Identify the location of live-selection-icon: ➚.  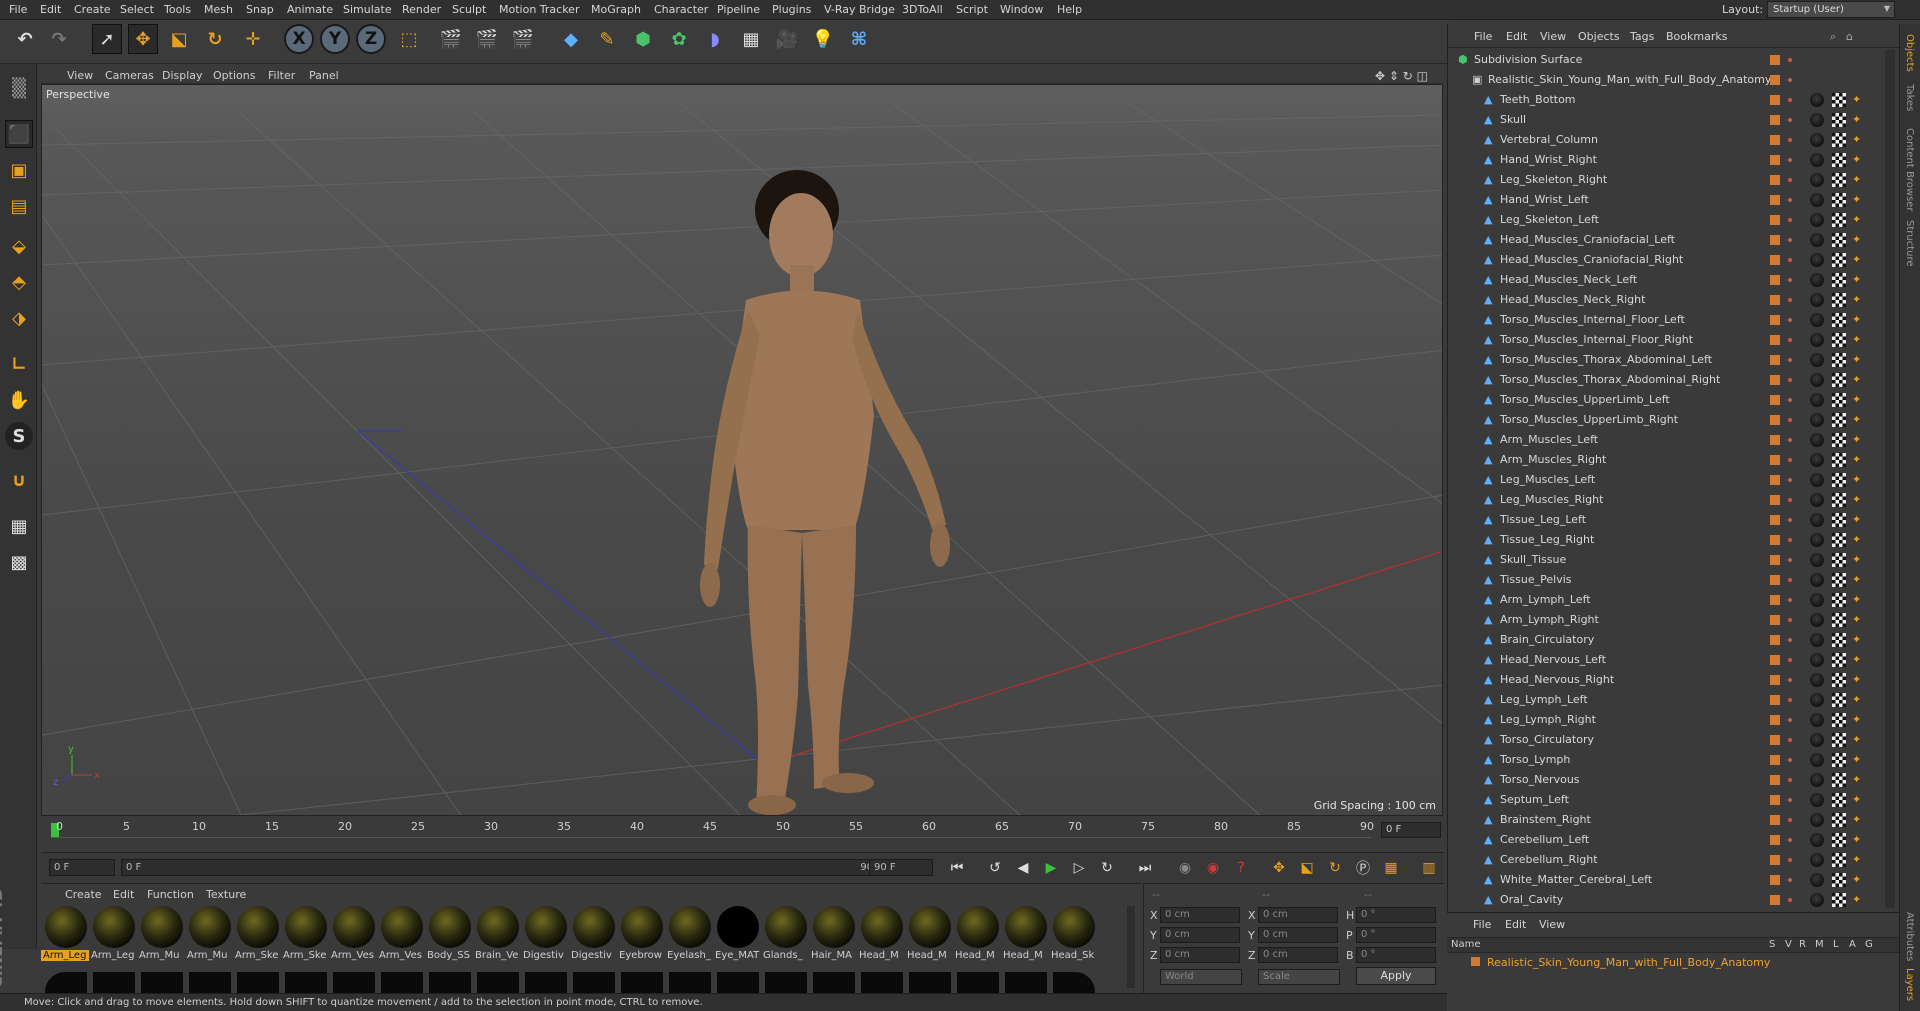
(107, 39).